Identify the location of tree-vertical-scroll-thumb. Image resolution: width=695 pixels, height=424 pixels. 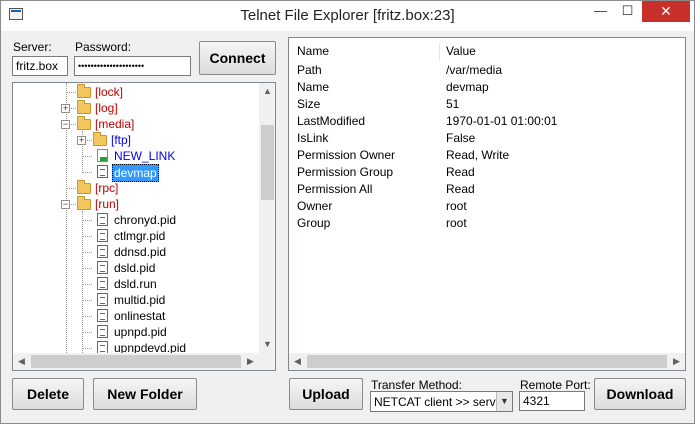
(267, 162).